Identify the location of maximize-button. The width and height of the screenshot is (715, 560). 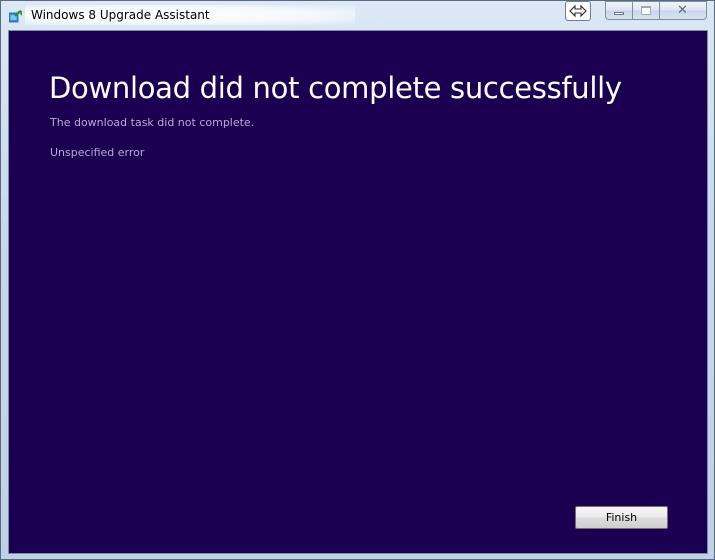
(645, 10).